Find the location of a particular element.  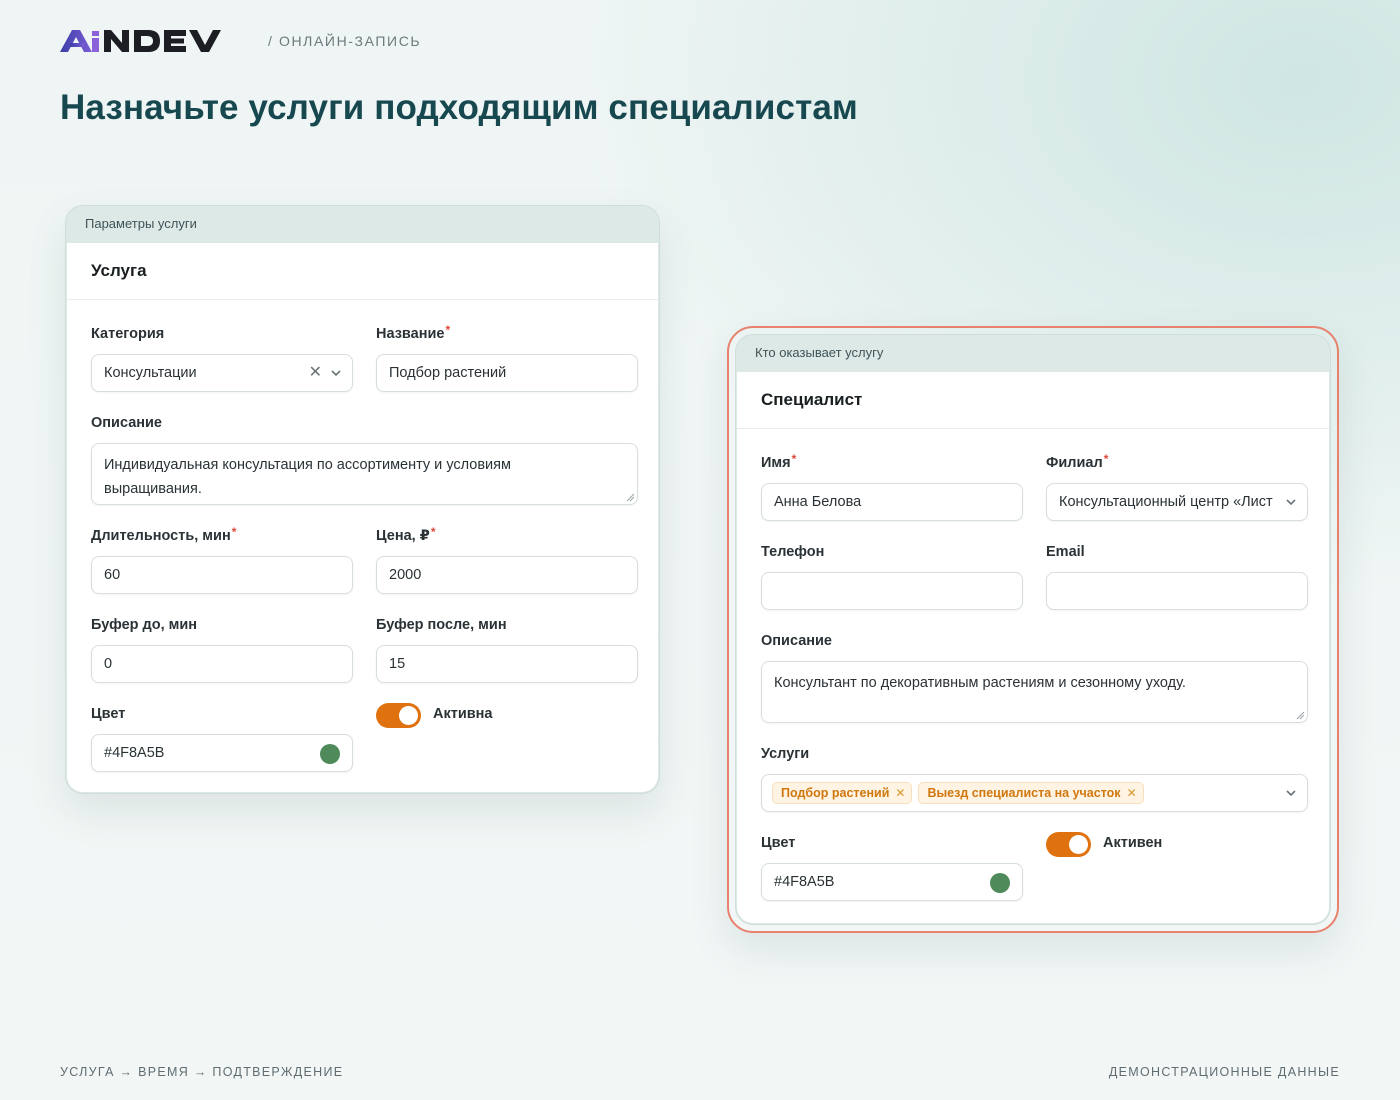

email-field: Email is located at coordinates (1177, 577).